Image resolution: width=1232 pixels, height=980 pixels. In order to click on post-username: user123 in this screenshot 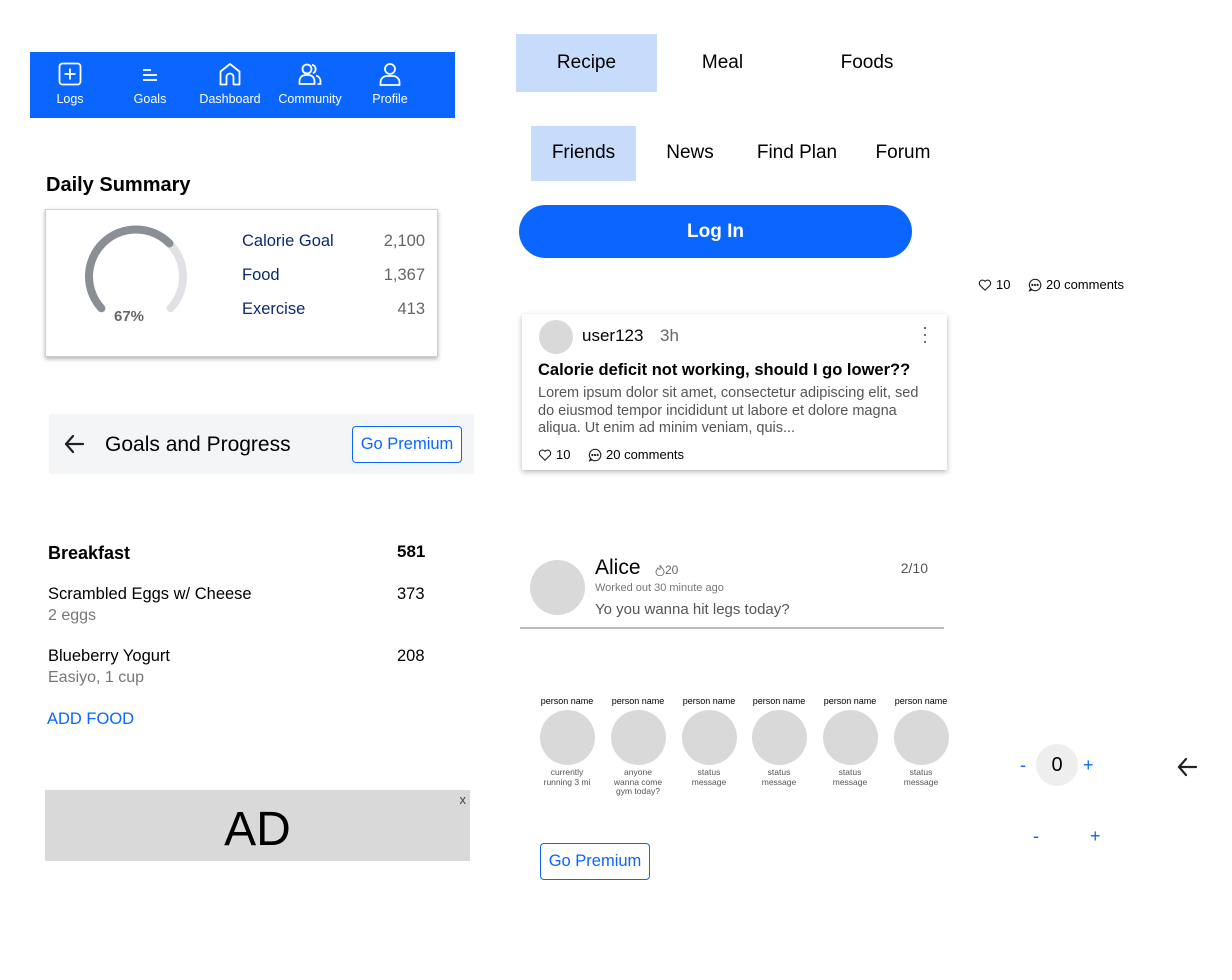, I will do `click(612, 336)`.